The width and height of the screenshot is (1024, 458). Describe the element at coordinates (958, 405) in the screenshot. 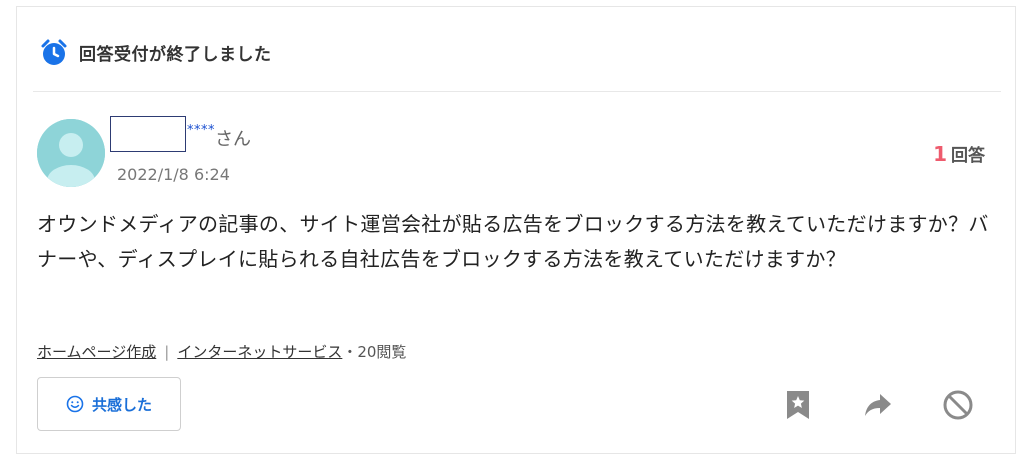

I see `block-icon` at that location.